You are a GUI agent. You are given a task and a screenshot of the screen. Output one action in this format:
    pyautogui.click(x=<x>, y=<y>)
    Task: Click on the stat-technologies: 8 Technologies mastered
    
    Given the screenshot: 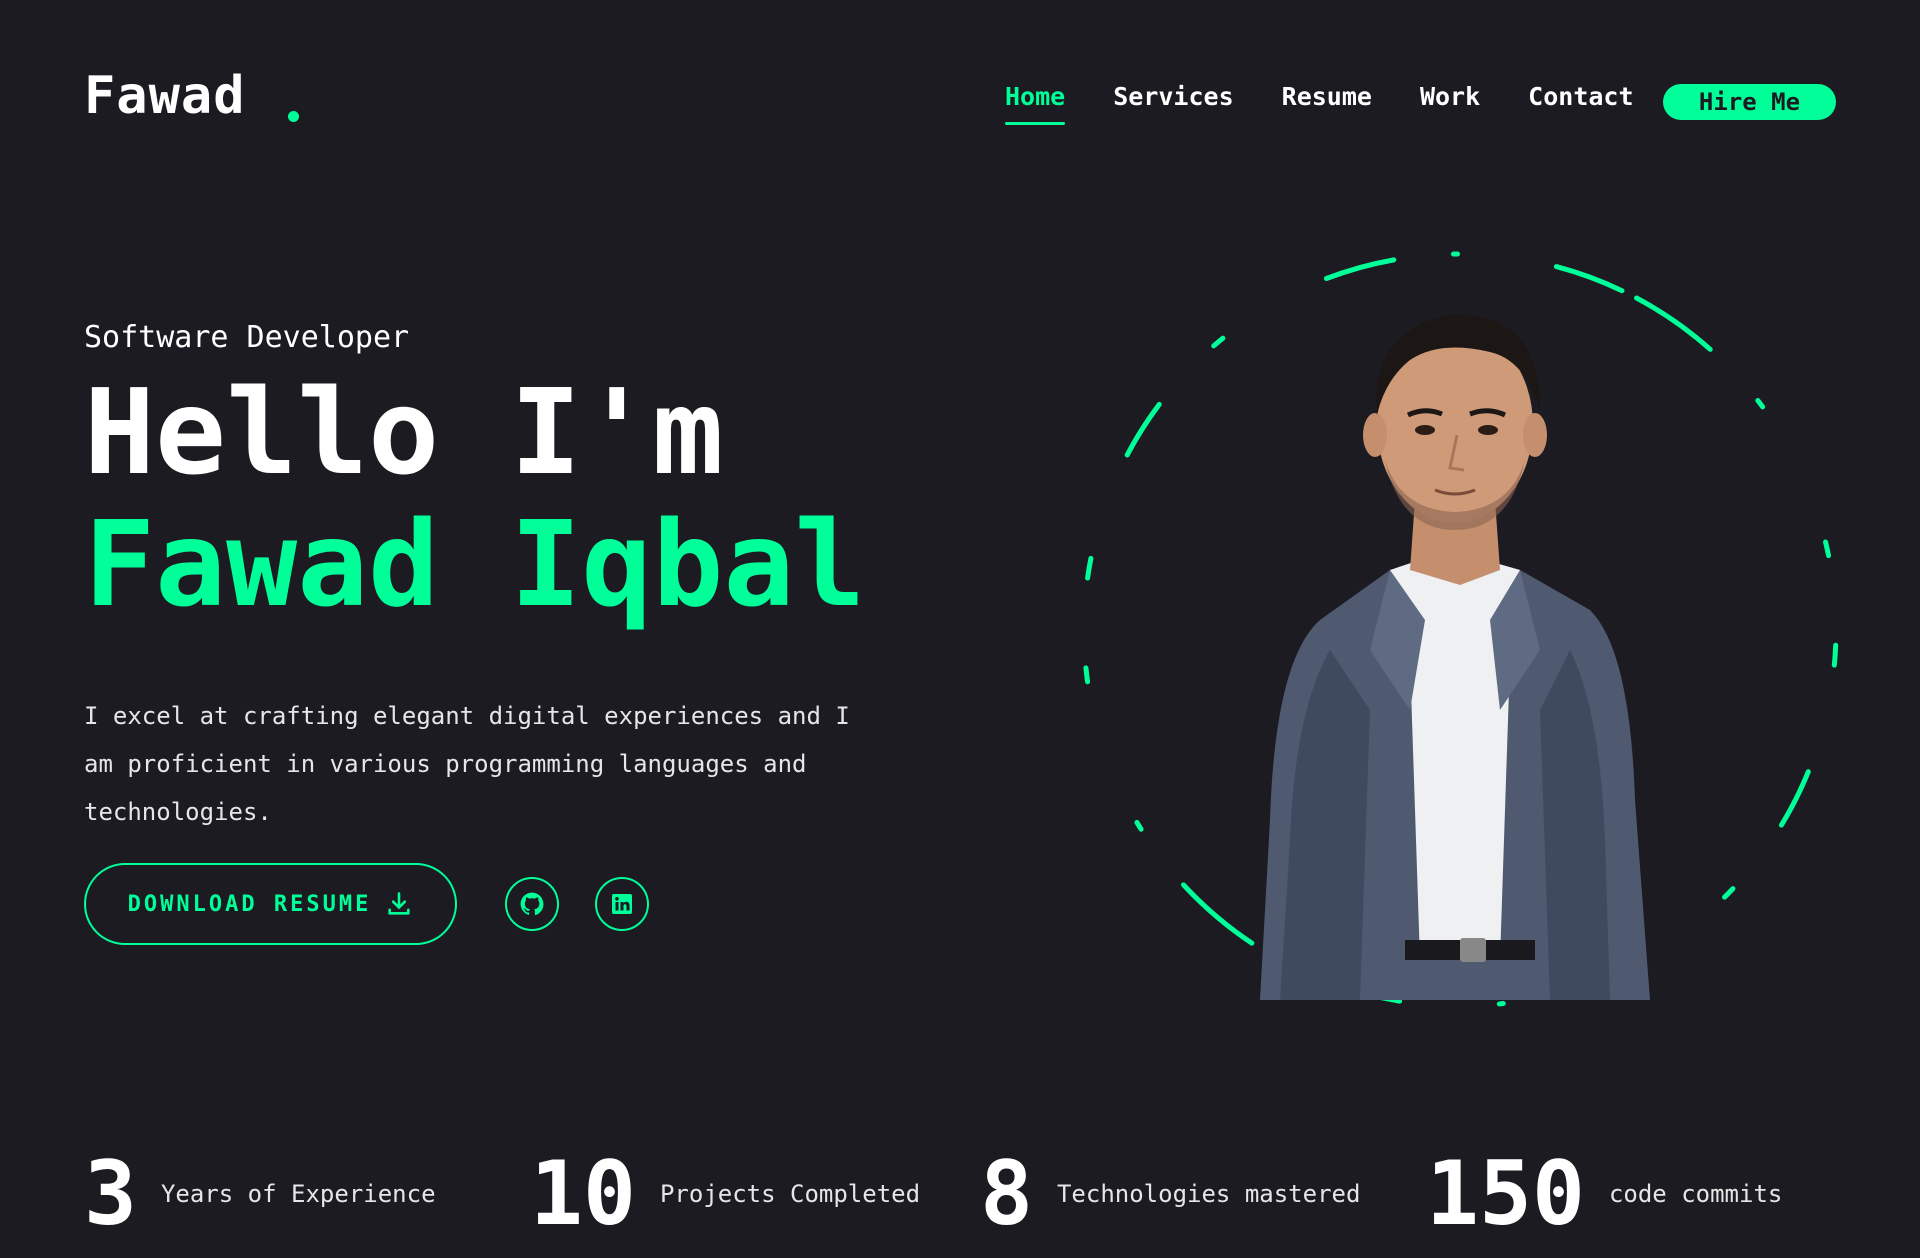 What is the action you would take?
    pyautogui.click(x=1170, y=1194)
    